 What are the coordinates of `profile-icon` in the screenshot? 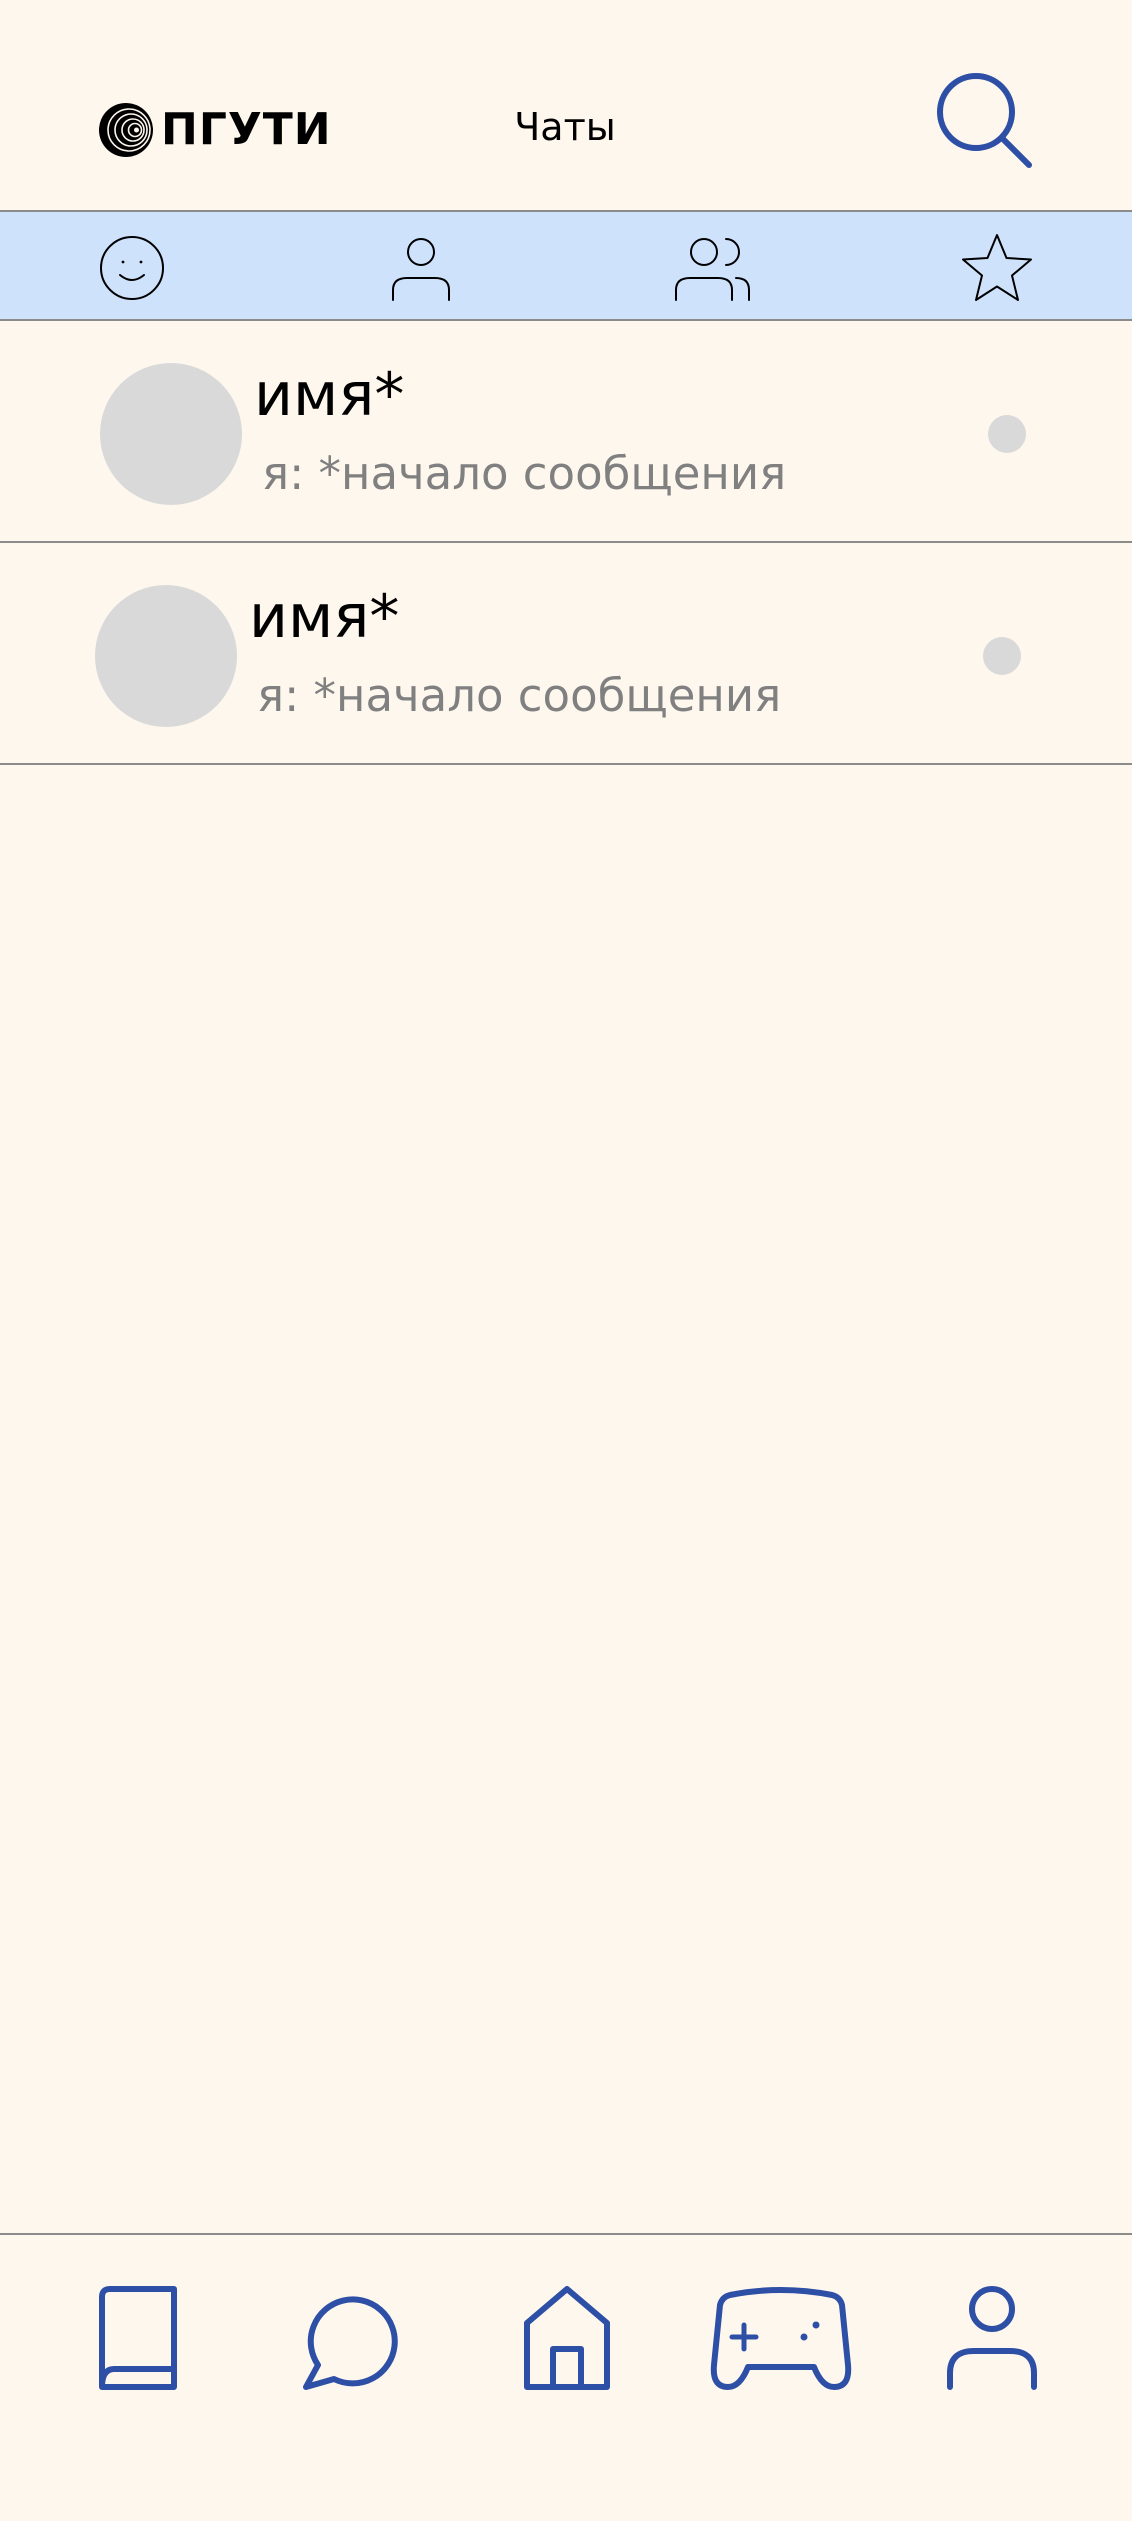 It's located at (992, 2338).